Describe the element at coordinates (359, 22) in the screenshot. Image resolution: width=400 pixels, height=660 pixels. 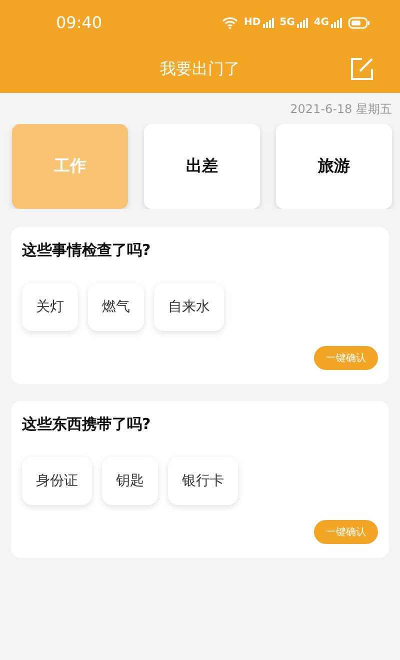
I see `battery-icon` at that location.